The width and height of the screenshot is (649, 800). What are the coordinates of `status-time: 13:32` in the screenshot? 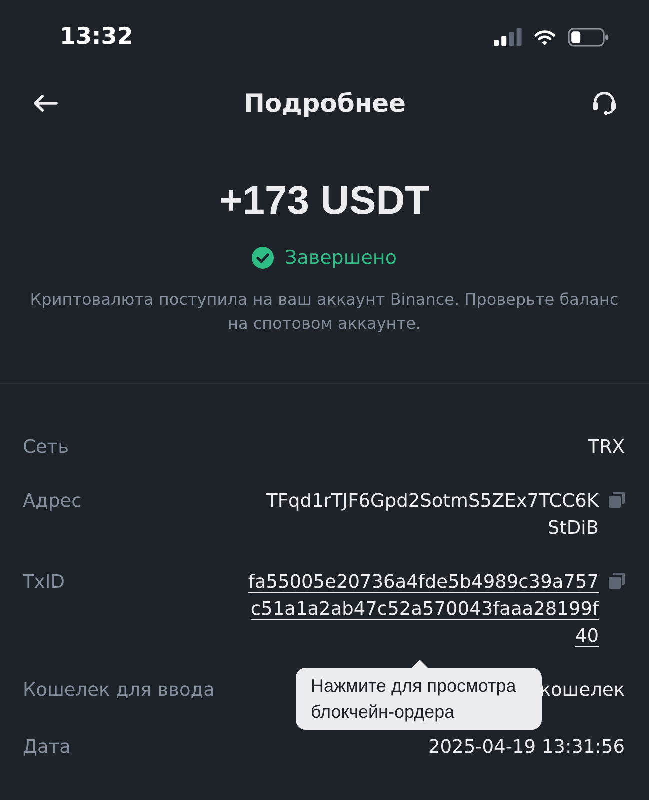 It's located at (97, 37).